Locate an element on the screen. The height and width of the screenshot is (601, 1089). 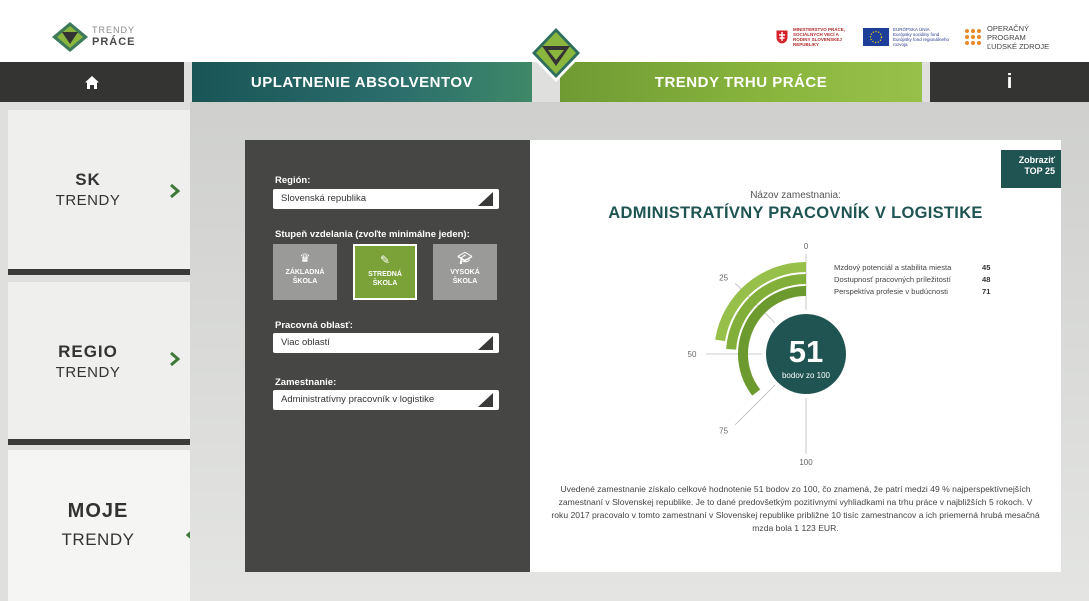
series-name-label: Mzdový potenciál a stabilita miesta is located at coordinates (893, 267).